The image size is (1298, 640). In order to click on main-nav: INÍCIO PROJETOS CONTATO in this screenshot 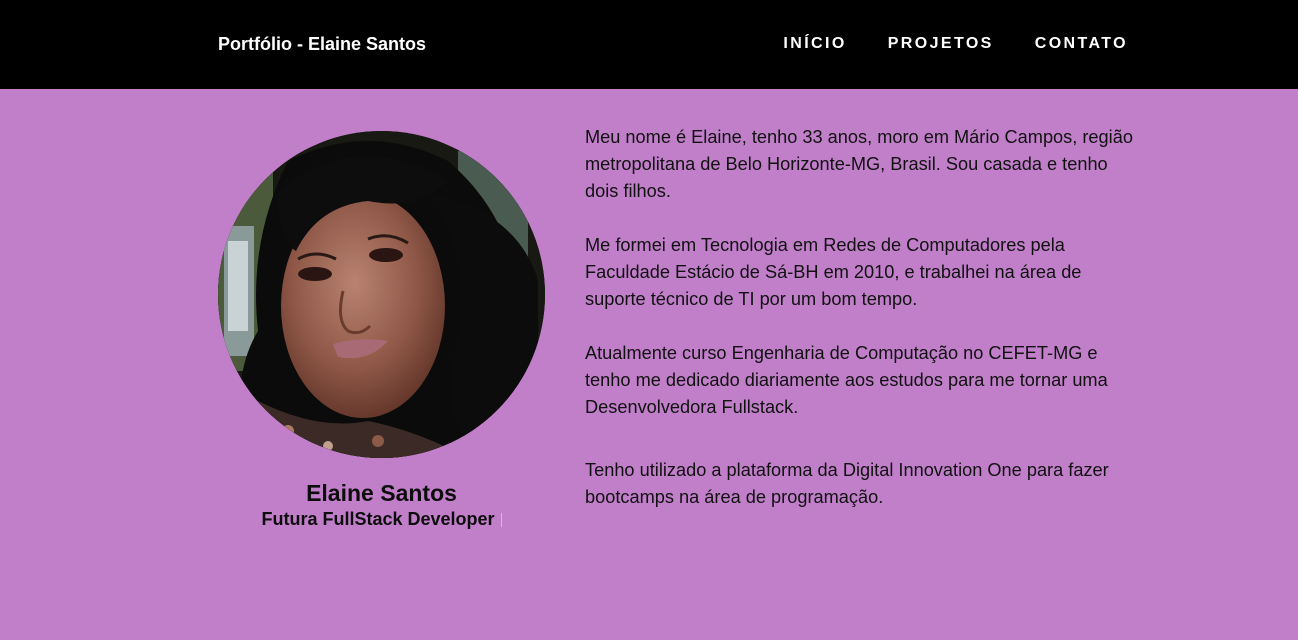, I will do `click(955, 44)`.